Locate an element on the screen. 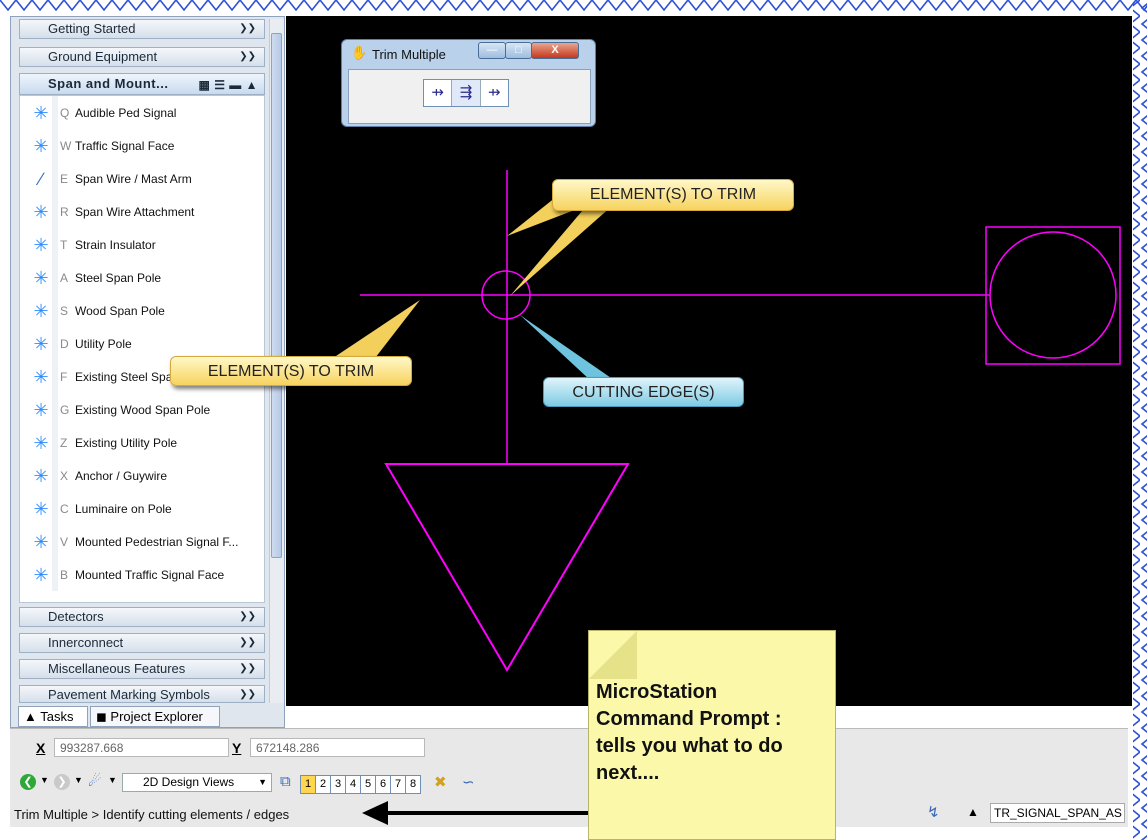  view-button-8: 8 is located at coordinates (413, 784).